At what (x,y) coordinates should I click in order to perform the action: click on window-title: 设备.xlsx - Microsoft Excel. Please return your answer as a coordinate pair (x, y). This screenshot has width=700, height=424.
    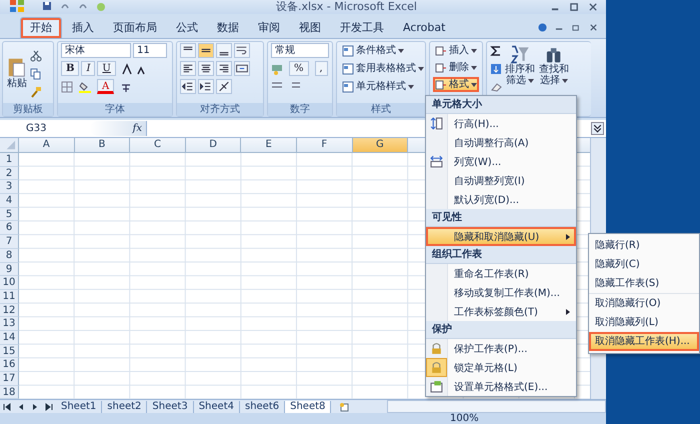
    Looking at the image, I should click on (346, 7).